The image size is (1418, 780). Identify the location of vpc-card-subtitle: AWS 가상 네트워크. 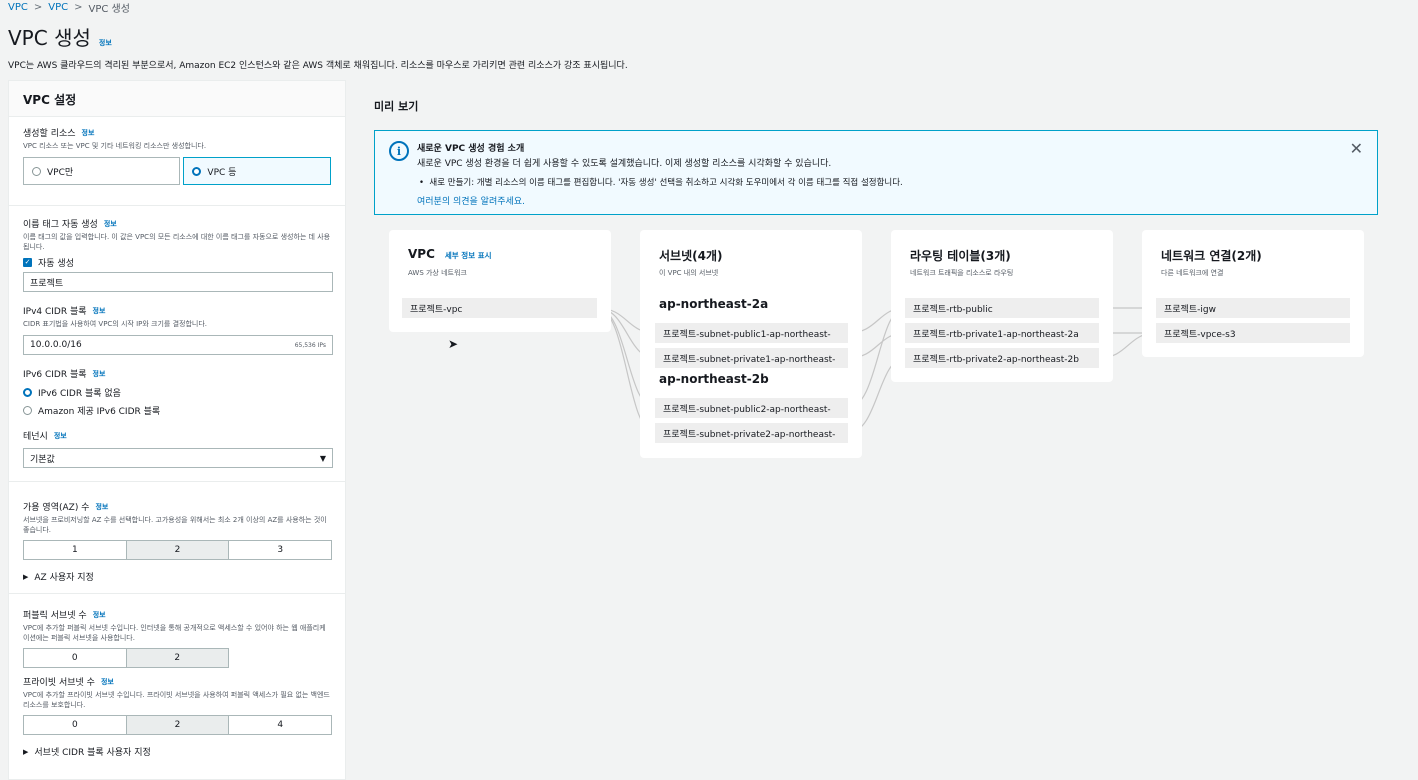
(437, 273).